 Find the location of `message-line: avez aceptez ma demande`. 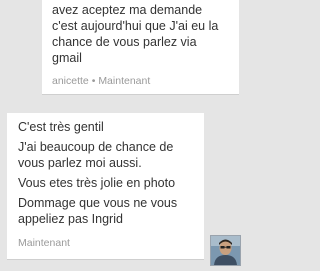

message-line: avez aceptez ma demande is located at coordinates (127, 10).